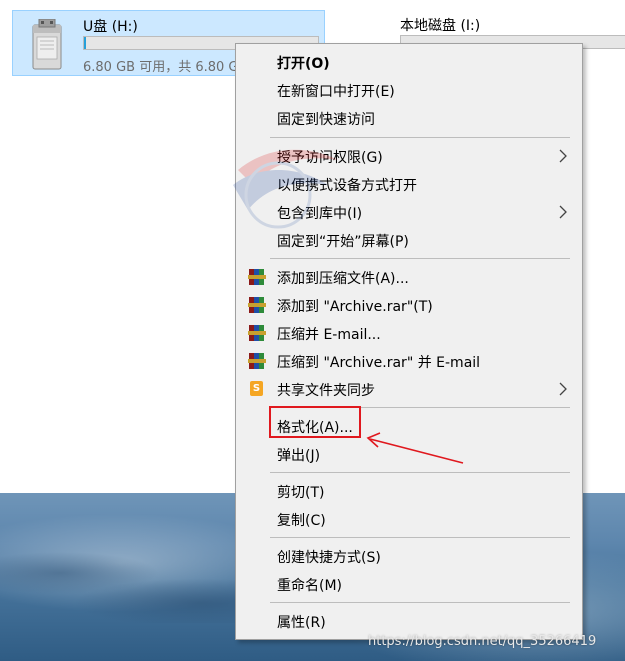 This screenshot has width=625, height=661. I want to click on menu-item-label: 剪切(T), so click(301, 493).